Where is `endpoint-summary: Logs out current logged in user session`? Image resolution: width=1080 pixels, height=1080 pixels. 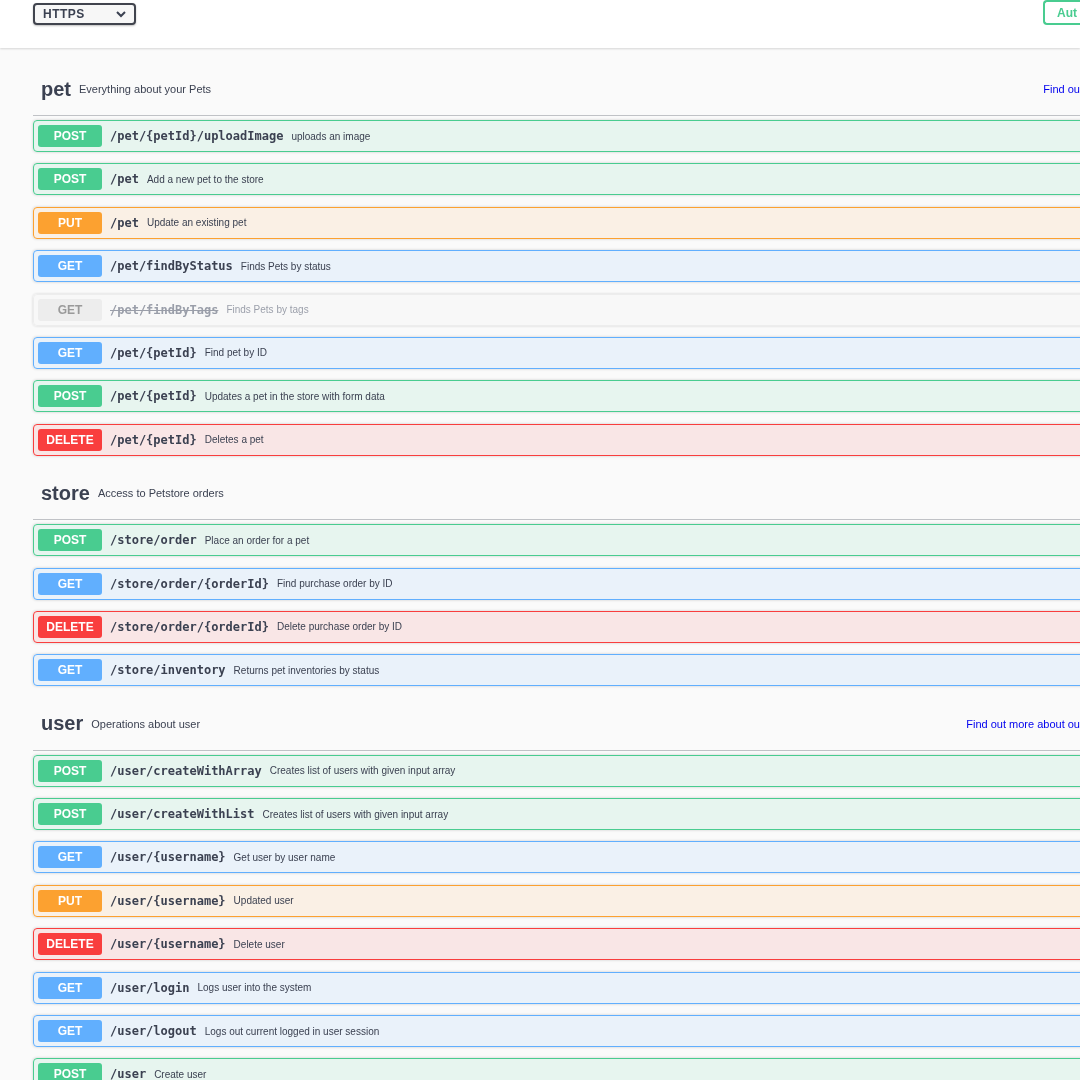
endpoint-summary: Logs out current logged in user session is located at coordinates (292, 1031).